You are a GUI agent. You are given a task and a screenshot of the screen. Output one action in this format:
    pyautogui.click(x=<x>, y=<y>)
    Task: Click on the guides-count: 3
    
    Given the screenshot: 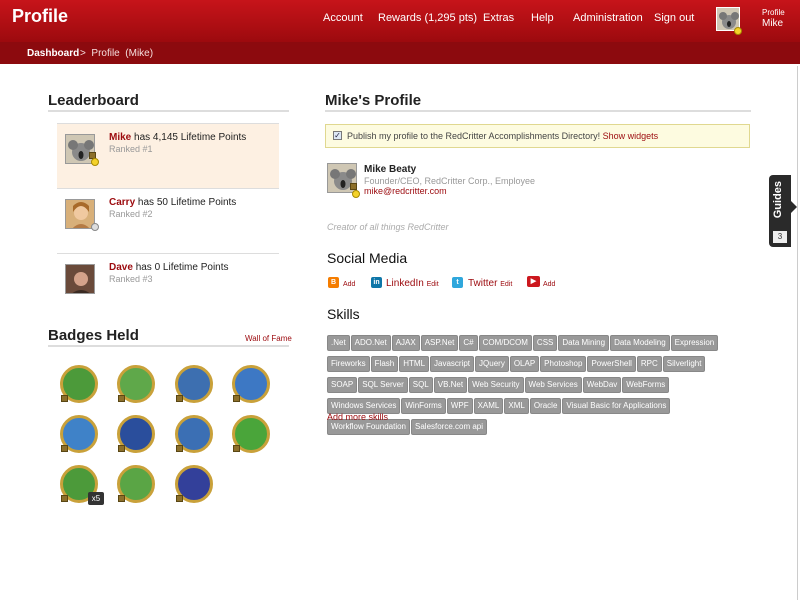 What is the action you would take?
    pyautogui.click(x=780, y=237)
    